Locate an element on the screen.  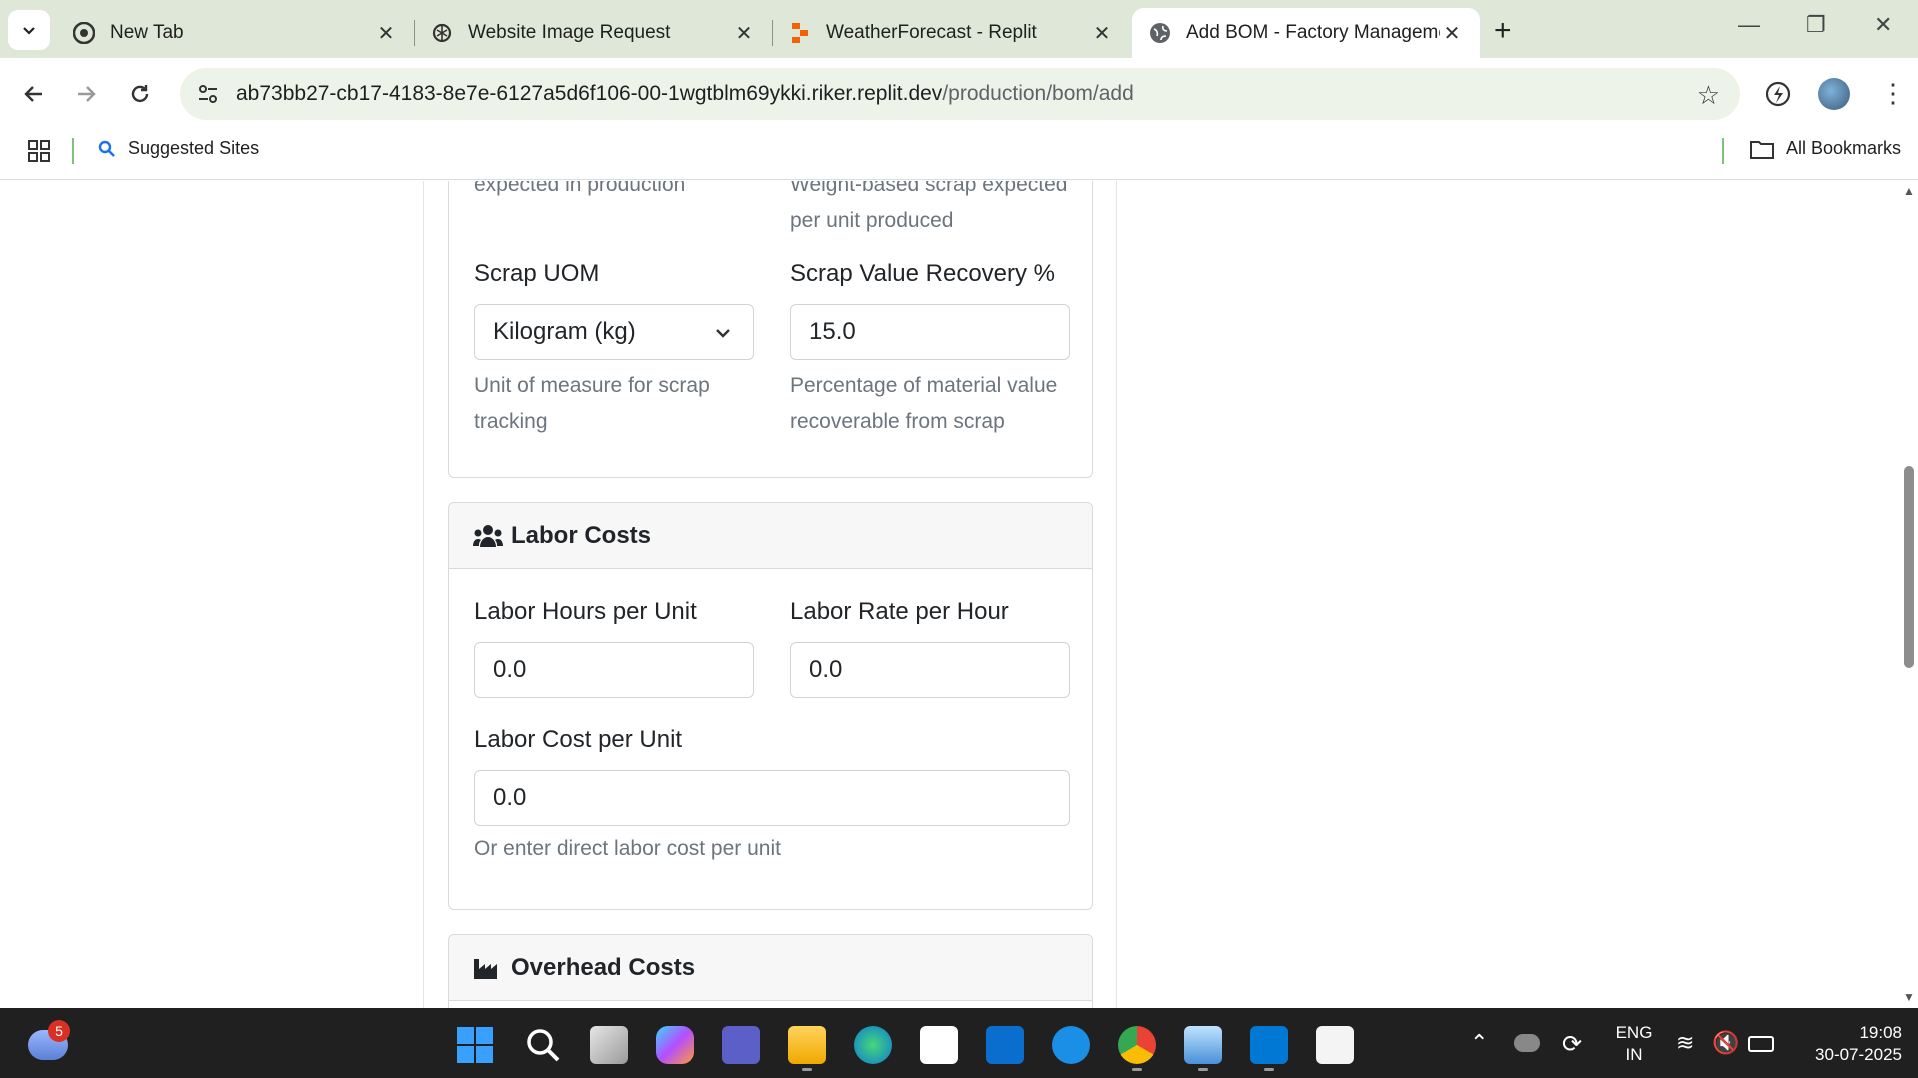
forward-button is located at coordinates (86, 94).